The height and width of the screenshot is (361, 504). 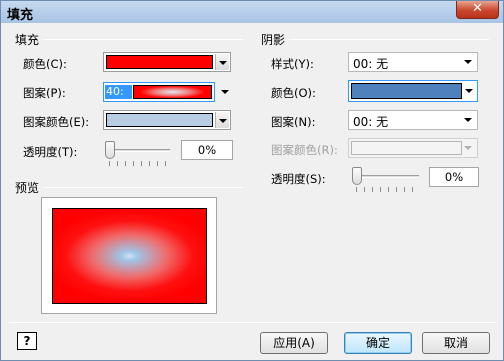 I want to click on preview-frame, so click(x=129, y=255).